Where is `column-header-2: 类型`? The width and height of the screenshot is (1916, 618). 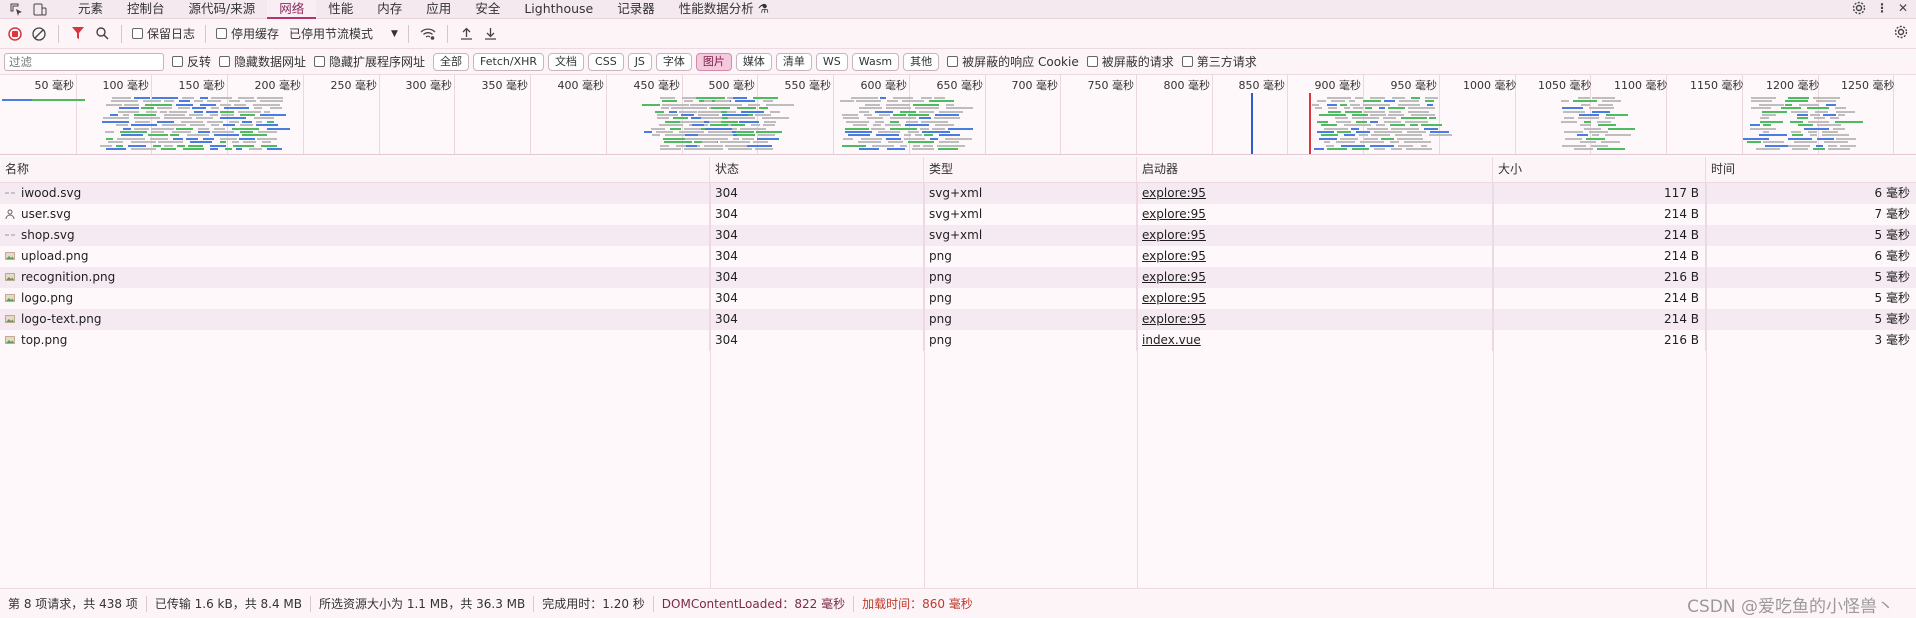
column-header-2: 类型 is located at coordinates (1030, 169).